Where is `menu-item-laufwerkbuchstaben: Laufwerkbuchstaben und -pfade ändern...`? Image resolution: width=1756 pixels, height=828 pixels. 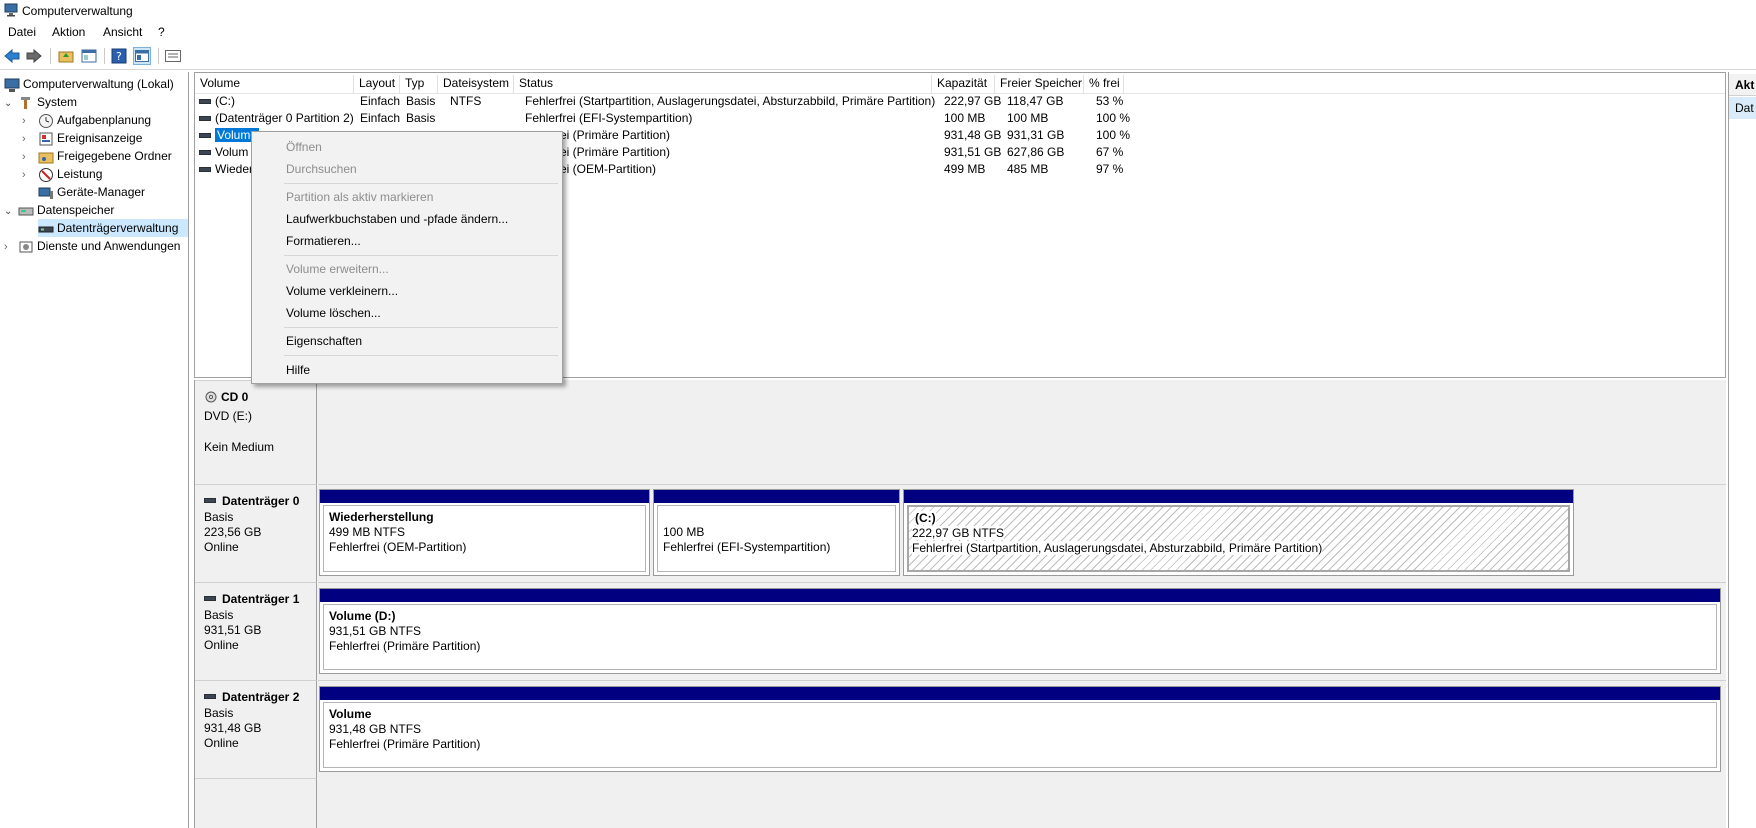 menu-item-laufwerkbuchstaben: Laufwerkbuchstaben und -pfade ändern... is located at coordinates (397, 219).